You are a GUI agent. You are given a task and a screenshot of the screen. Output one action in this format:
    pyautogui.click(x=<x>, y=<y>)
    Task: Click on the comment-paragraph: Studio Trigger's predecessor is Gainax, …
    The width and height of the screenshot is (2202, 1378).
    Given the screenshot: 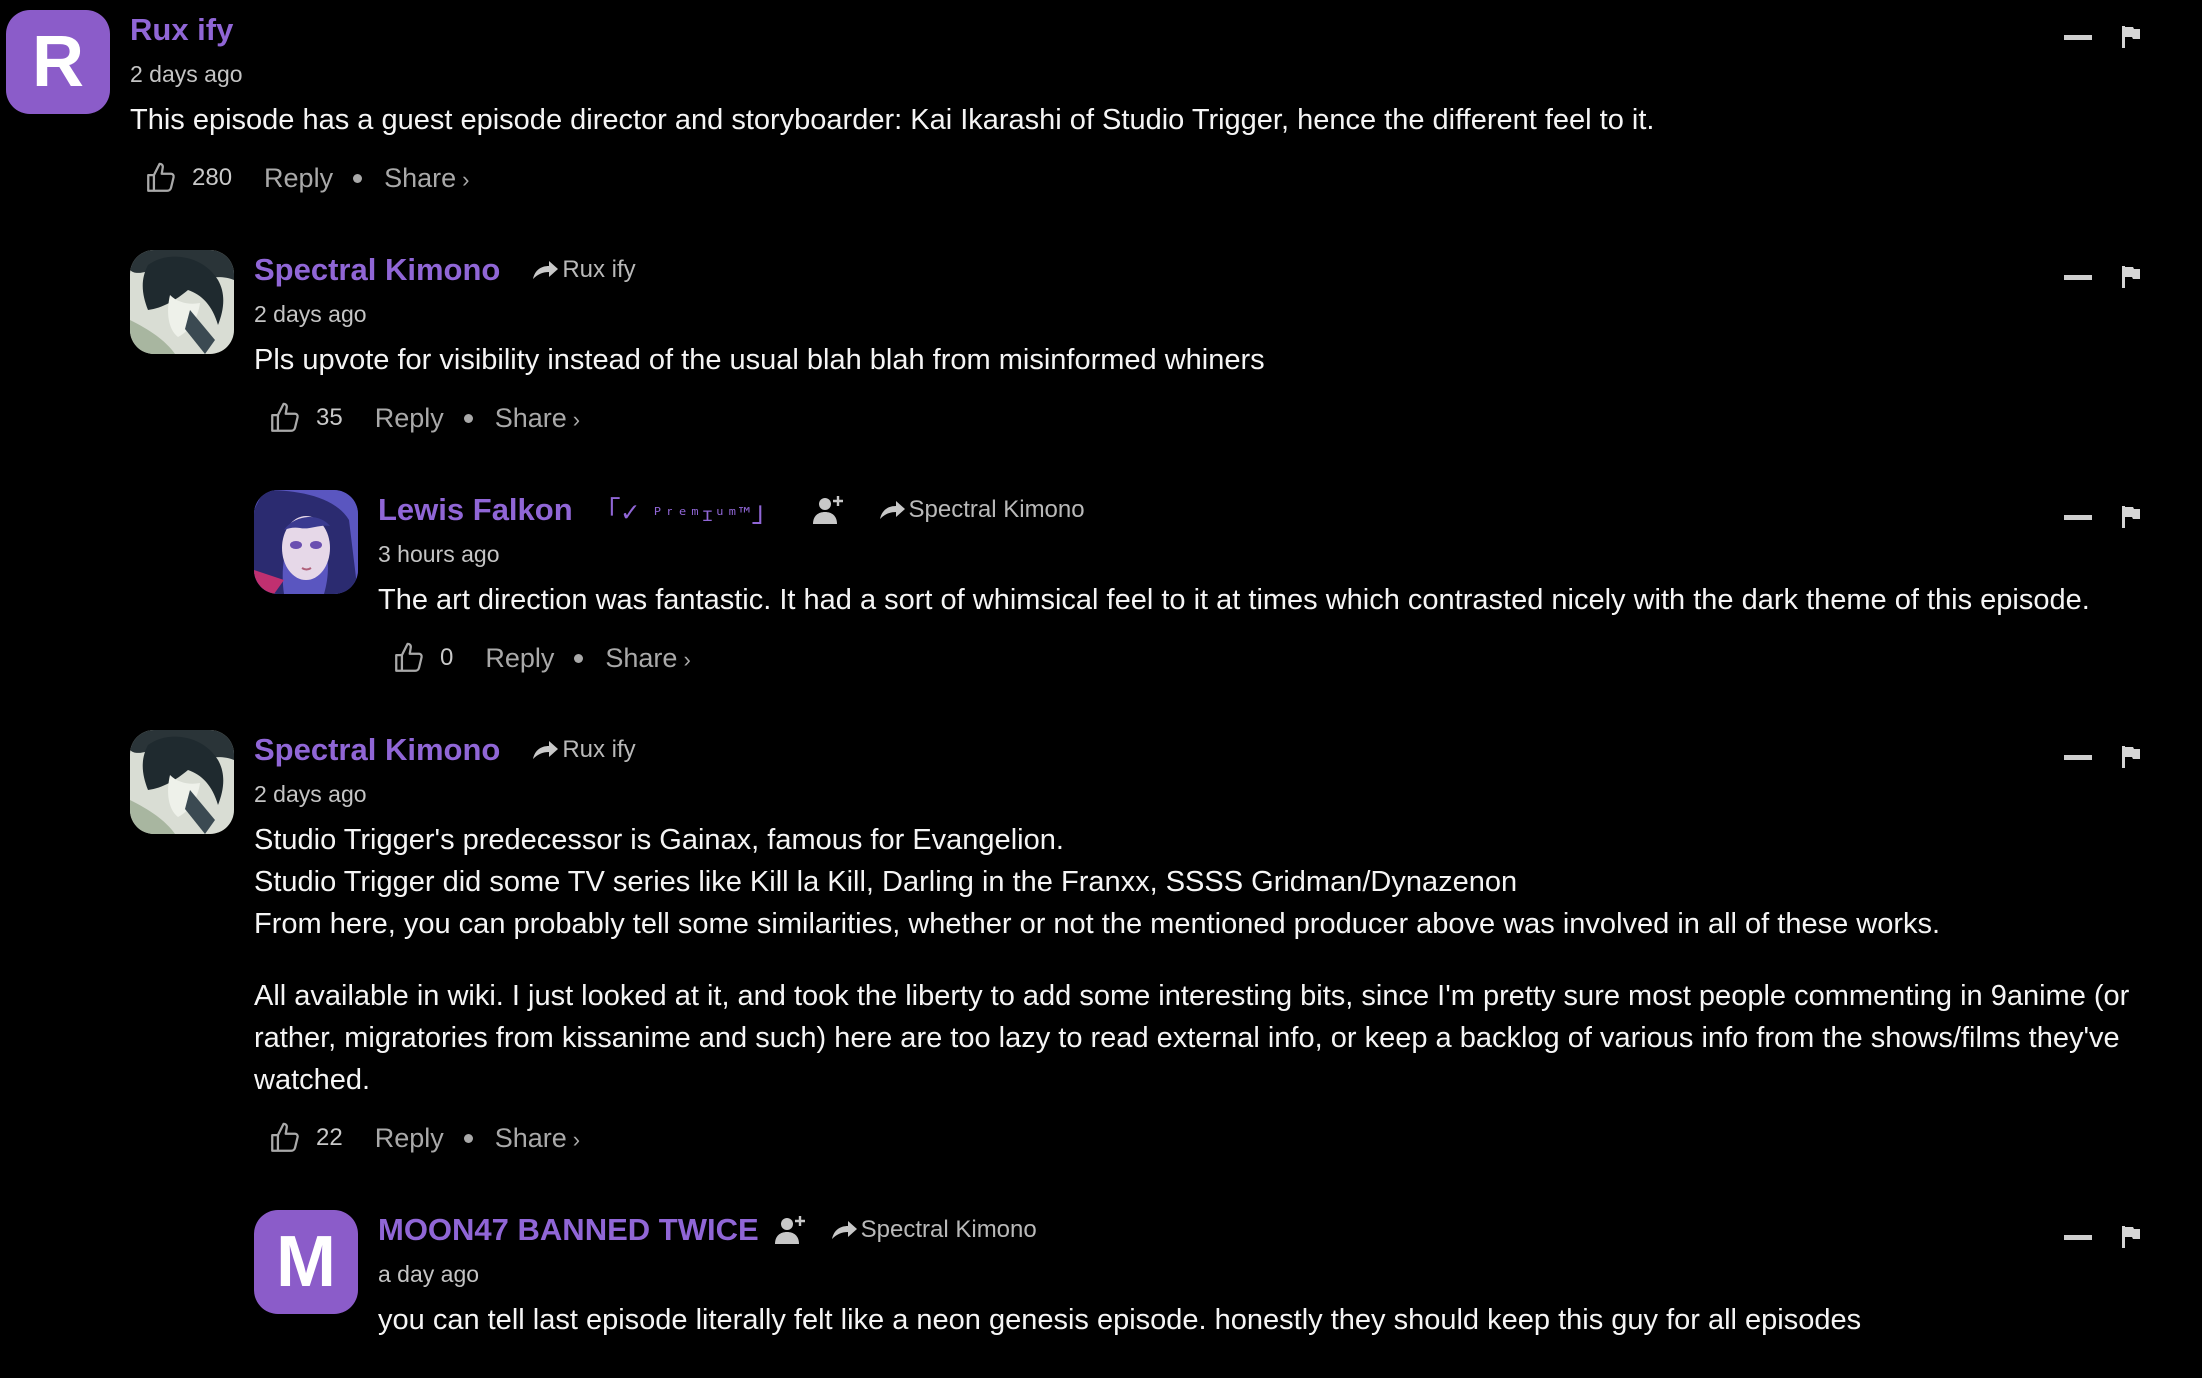 What is the action you would take?
    pyautogui.click(x=659, y=840)
    